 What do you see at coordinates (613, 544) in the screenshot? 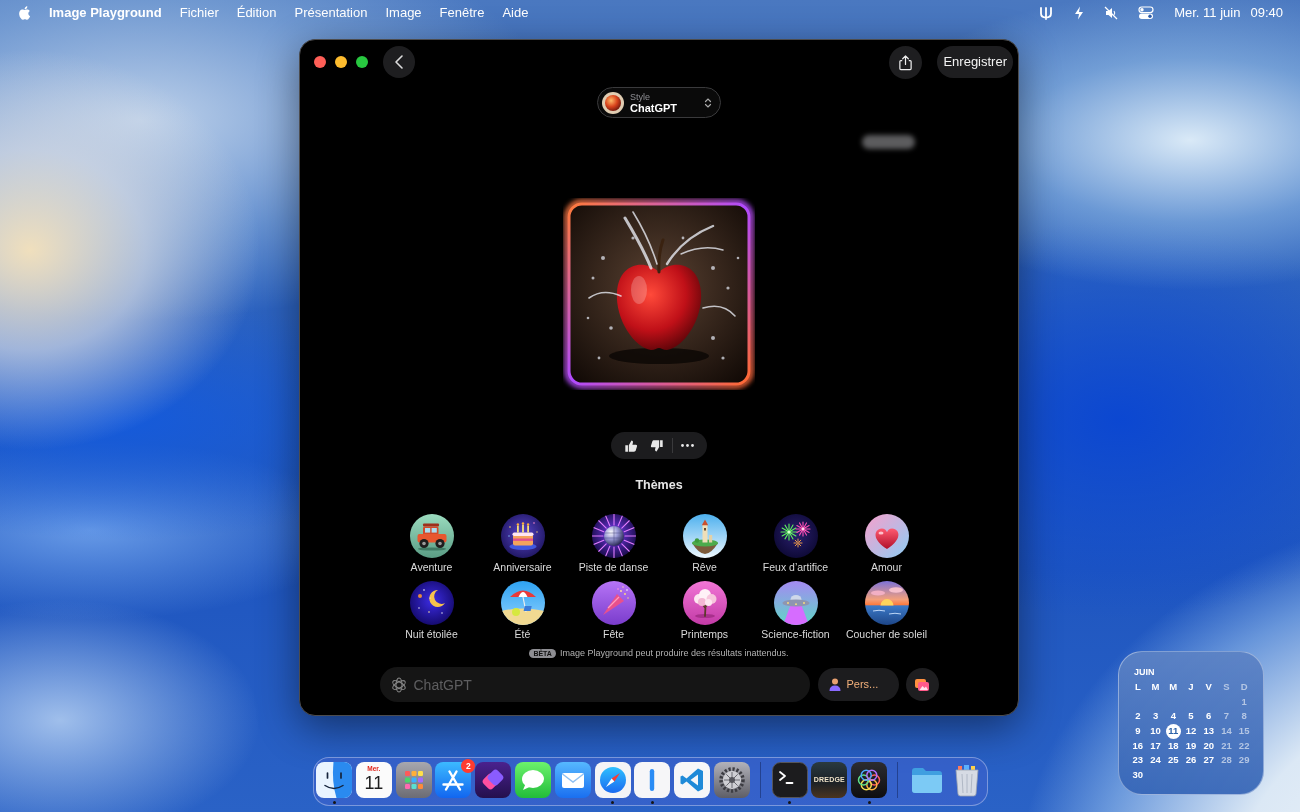
I see `theme-button: Piste de danse` at bounding box center [613, 544].